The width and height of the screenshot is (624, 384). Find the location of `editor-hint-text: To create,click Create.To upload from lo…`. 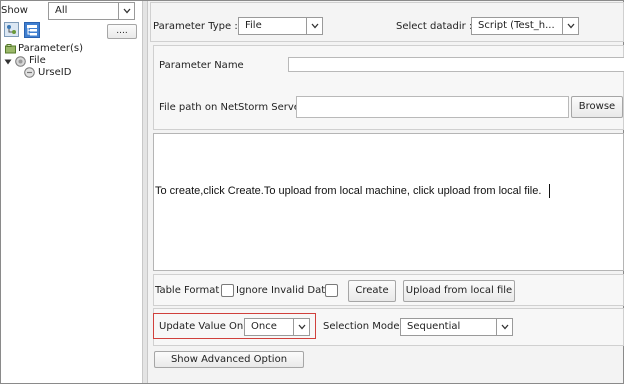

editor-hint-text: To create,click Create.To upload from lo… is located at coordinates (348, 191).